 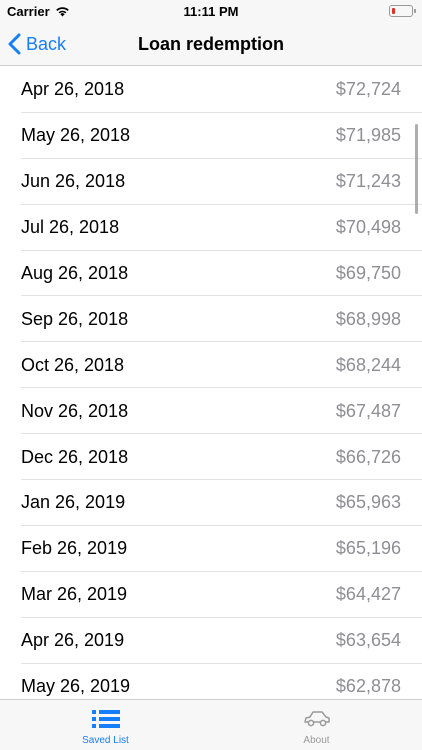 What do you see at coordinates (73, 89) in the screenshot?
I see `row-date: Apr 26, 2018` at bounding box center [73, 89].